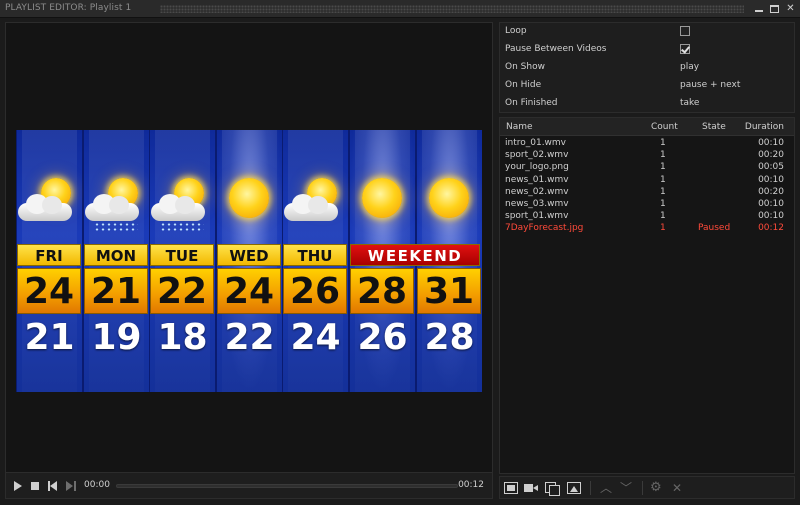  Describe the element at coordinates (471, 485) in the screenshot. I see `total-time: 00:12` at that location.